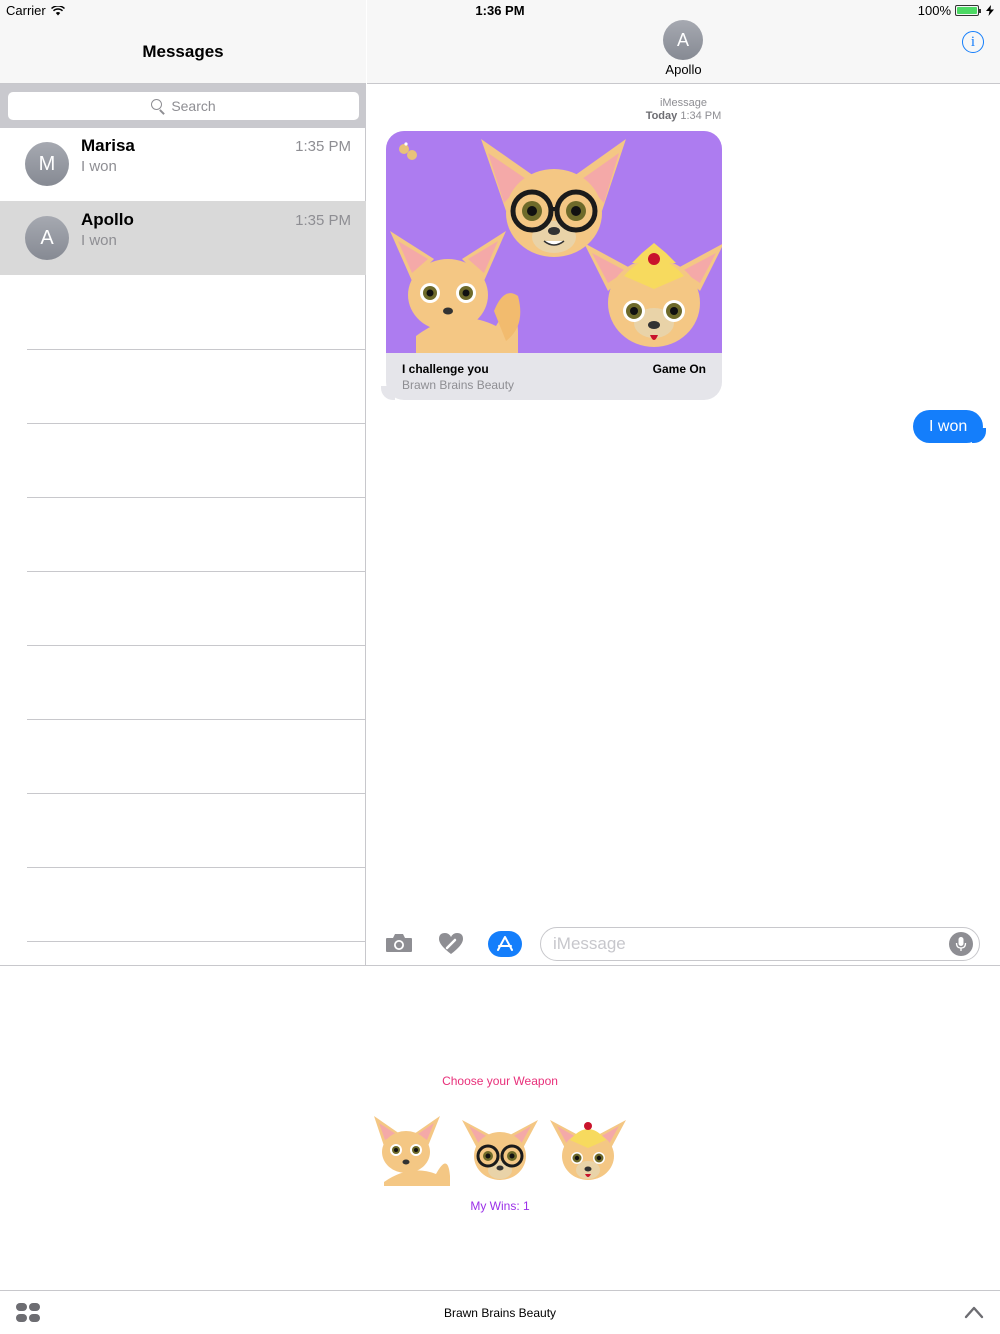 This screenshot has width=1000, height=1334. I want to click on service-label: iMessage, so click(683, 103).